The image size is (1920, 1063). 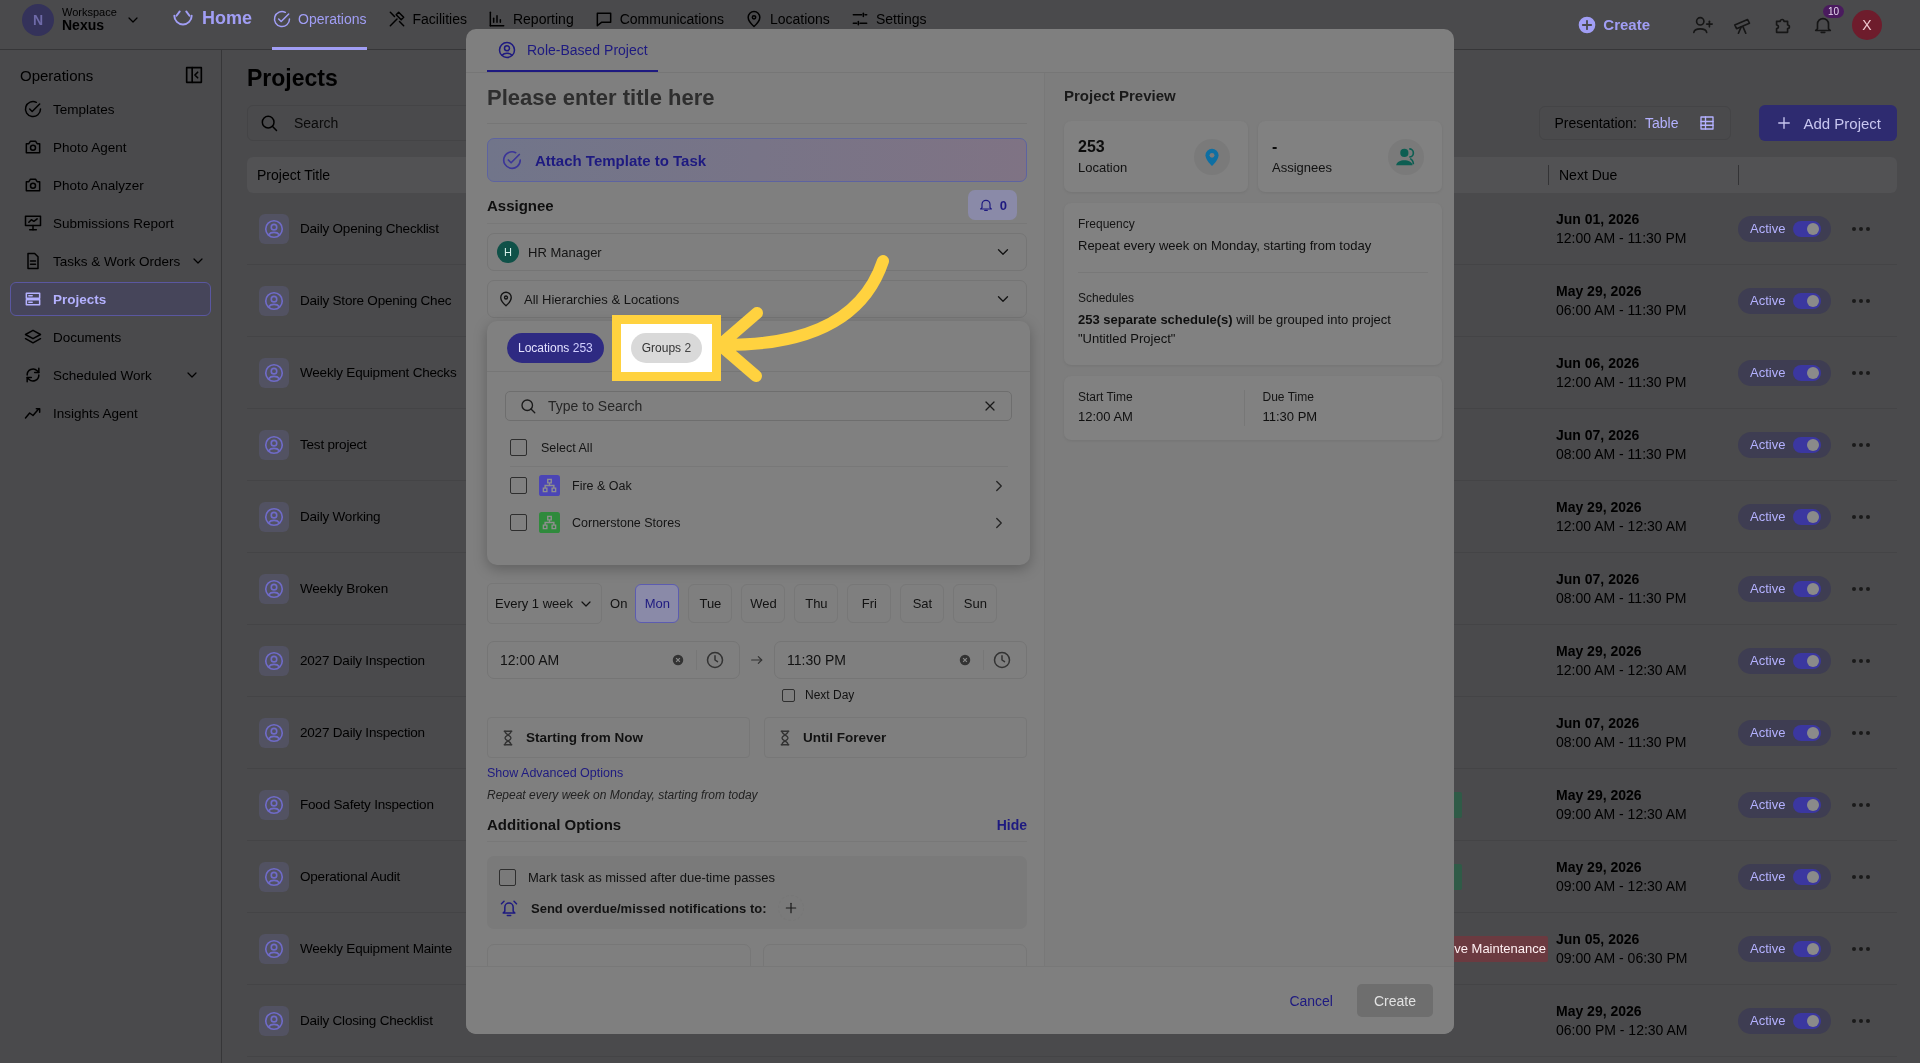 I want to click on group-name: Cornerstone Stores, so click(x=775, y=522).